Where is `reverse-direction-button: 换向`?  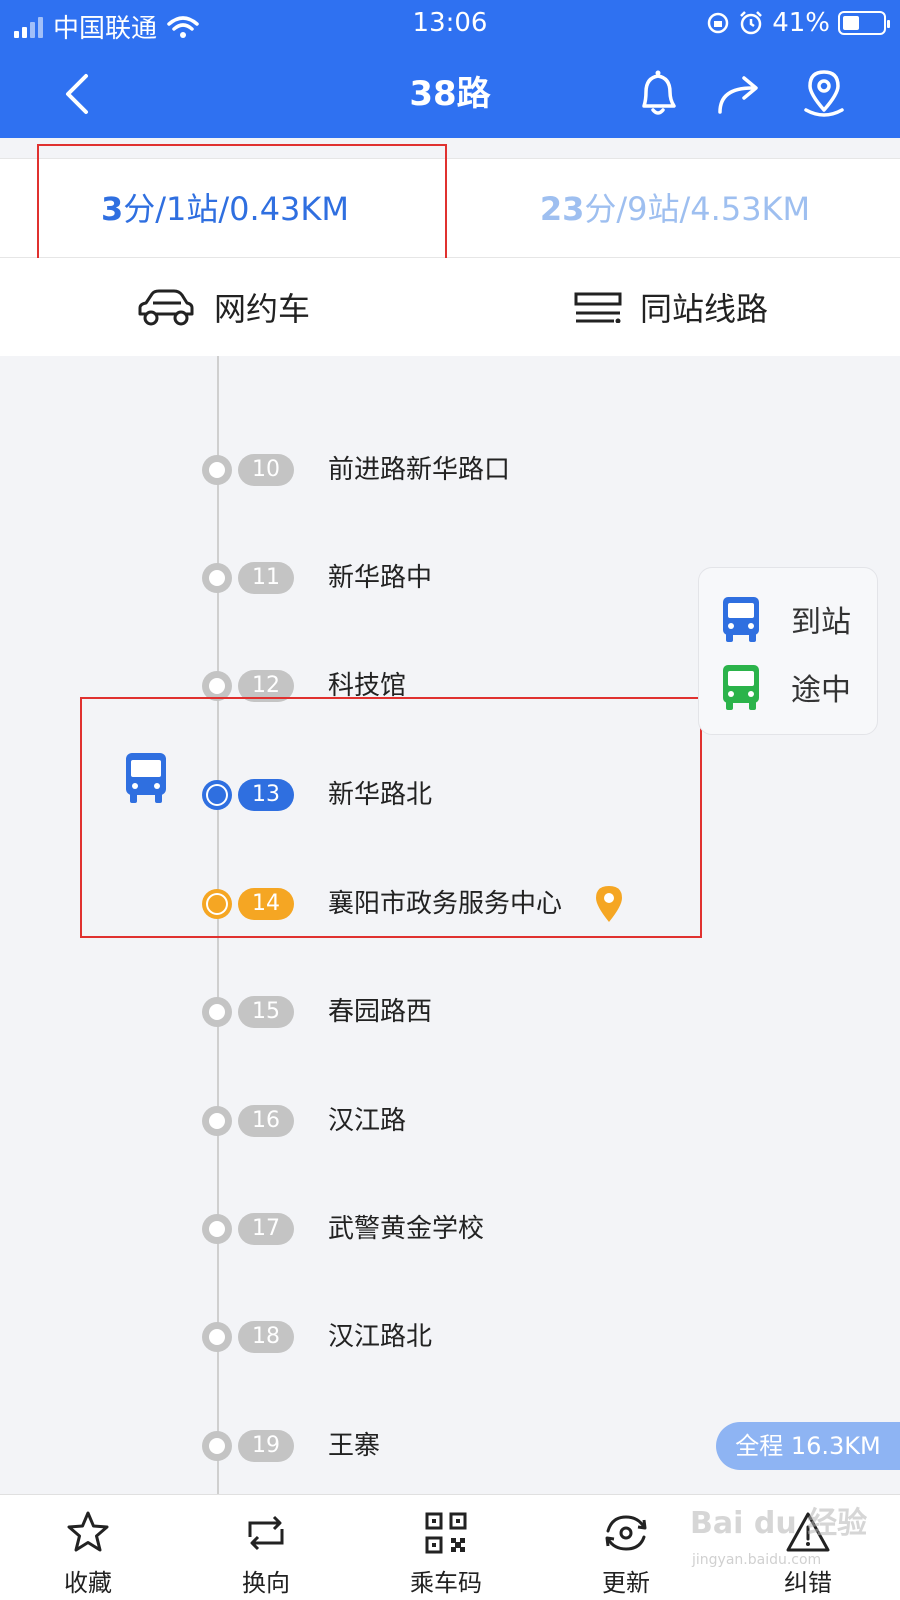 reverse-direction-button: 换向 is located at coordinates (266, 1547).